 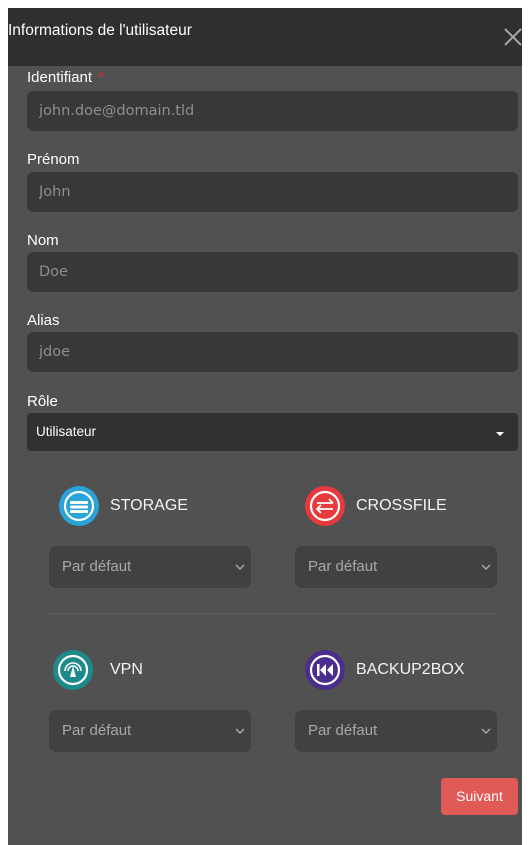 I want to click on crossfile-label: CROSSFILE, so click(x=401, y=505).